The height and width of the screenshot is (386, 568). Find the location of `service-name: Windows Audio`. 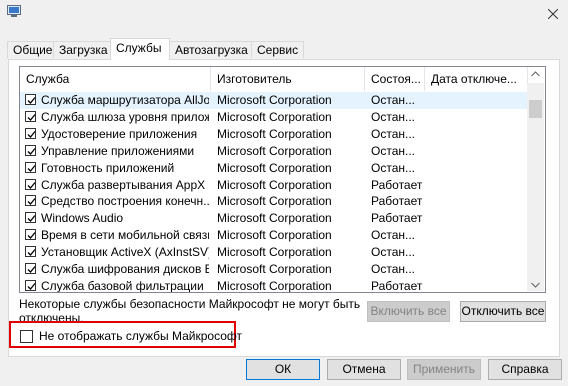

service-name: Windows Audio is located at coordinates (82, 218).